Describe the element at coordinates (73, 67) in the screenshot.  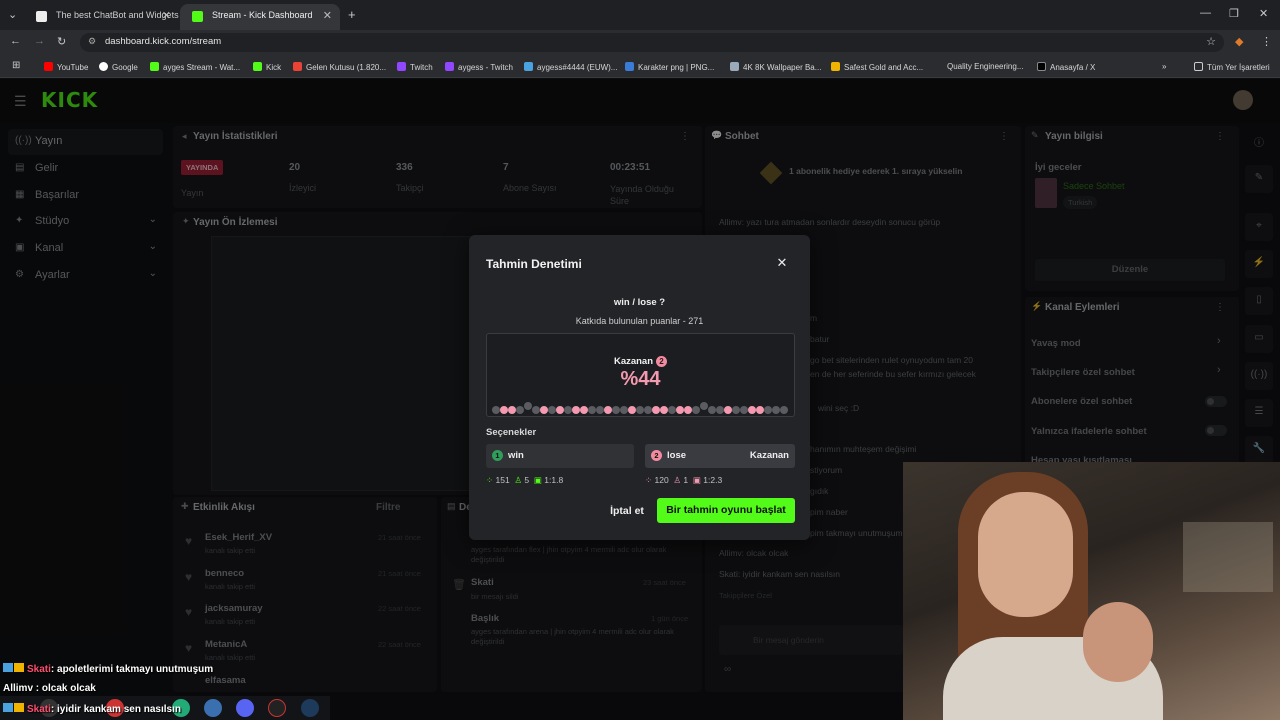
I see `bookmark-label: YouTube` at that location.